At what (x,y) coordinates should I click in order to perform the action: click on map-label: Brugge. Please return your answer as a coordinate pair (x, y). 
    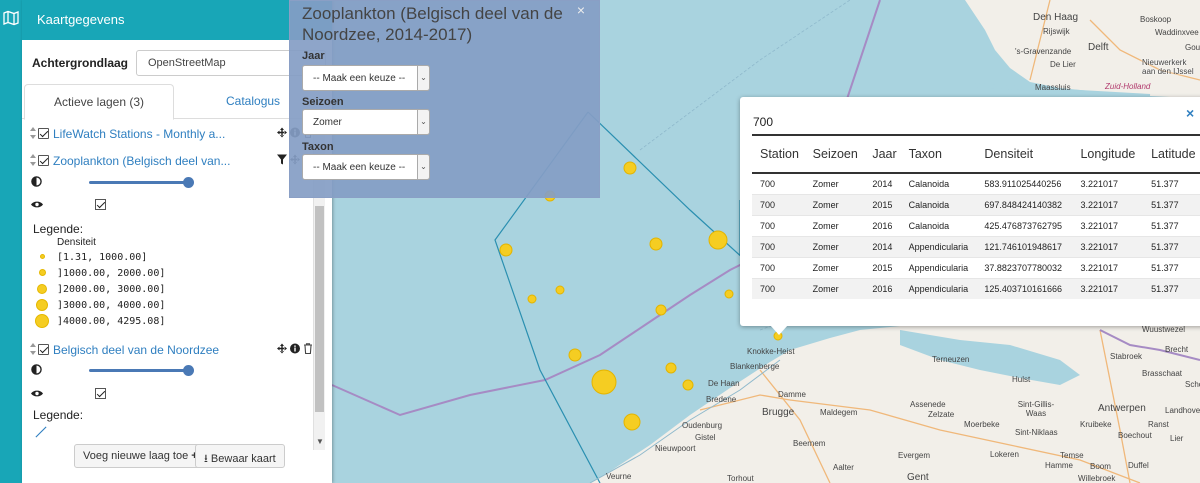
    Looking at the image, I should click on (778, 412).